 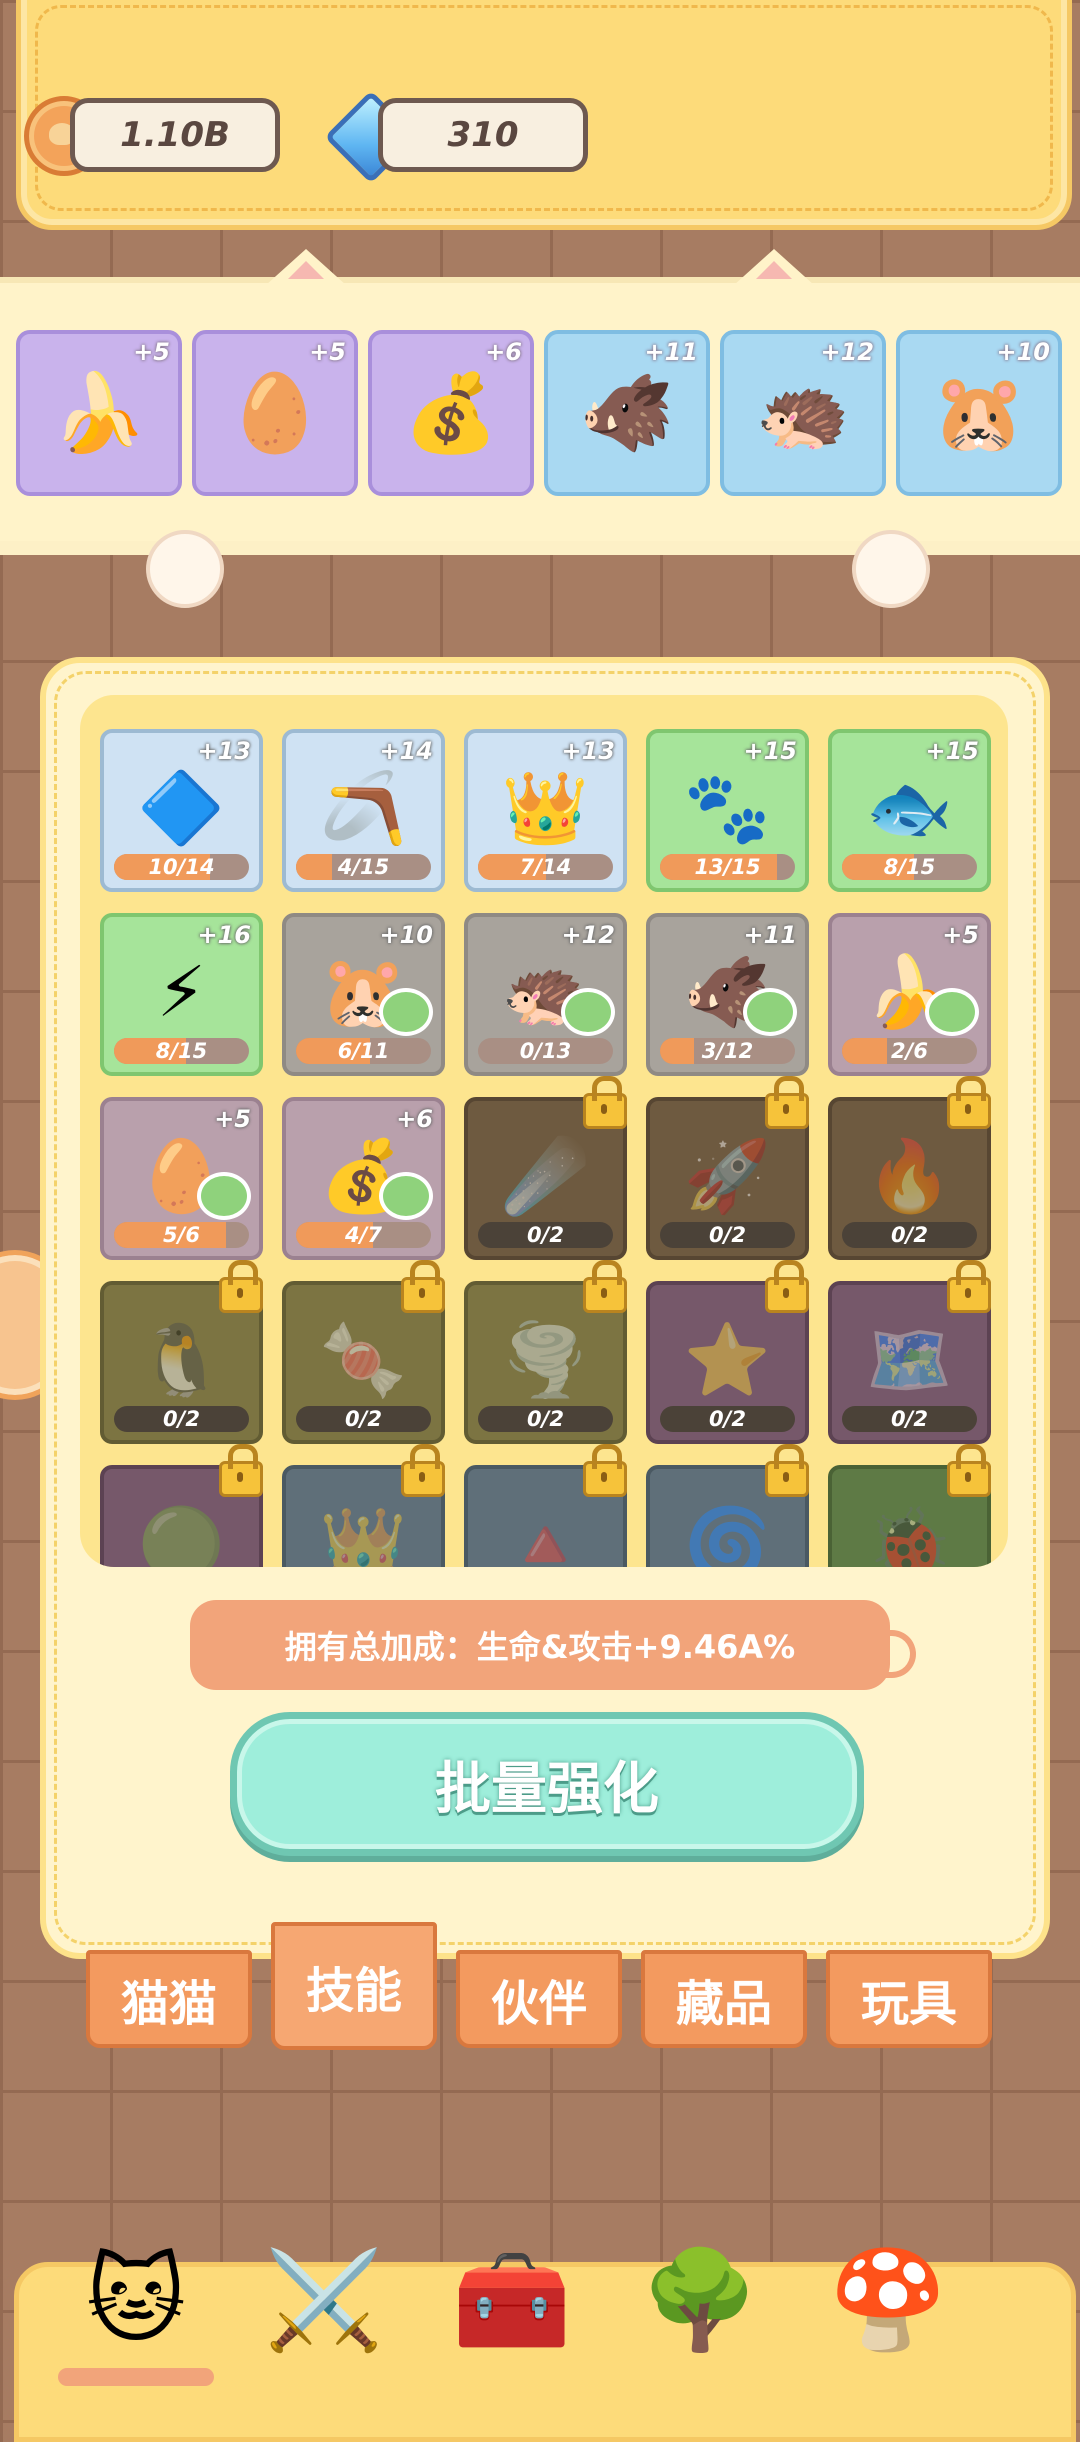 What do you see at coordinates (547, 1784) in the screenshot?
I see `batch-upgrade-button: 批量强化` at bounding box center [547, 1784].